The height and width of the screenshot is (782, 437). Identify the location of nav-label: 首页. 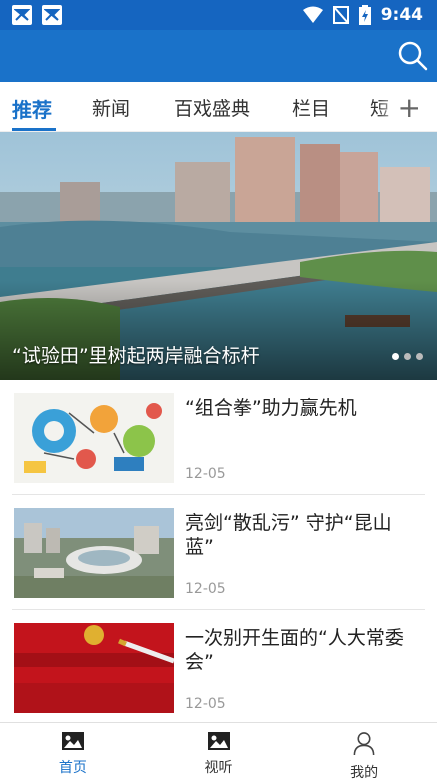
(72, 768).